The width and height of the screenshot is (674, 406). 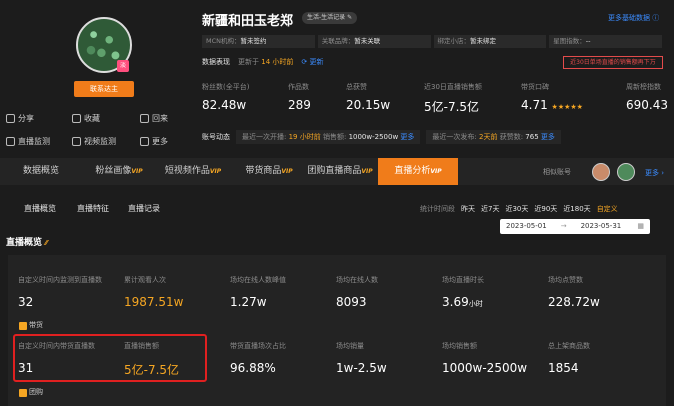 What do you see at coordinates (575, 226) in the screenshot?
I see `date-range-picker: 2023-05-01 → 2023-05-31 ▦` at bounding box center [575, 226].